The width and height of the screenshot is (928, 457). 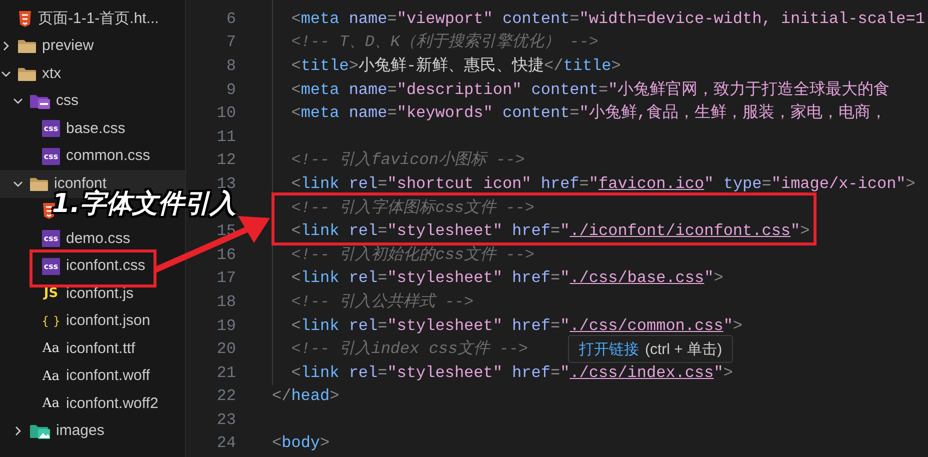 What do you see at coordinates (590, 90) in the screenshot?
I see `code-line: <meta name="description" content="小兔鲜官网，致力于打造全球最大的食` at bounding box center [590, 90].